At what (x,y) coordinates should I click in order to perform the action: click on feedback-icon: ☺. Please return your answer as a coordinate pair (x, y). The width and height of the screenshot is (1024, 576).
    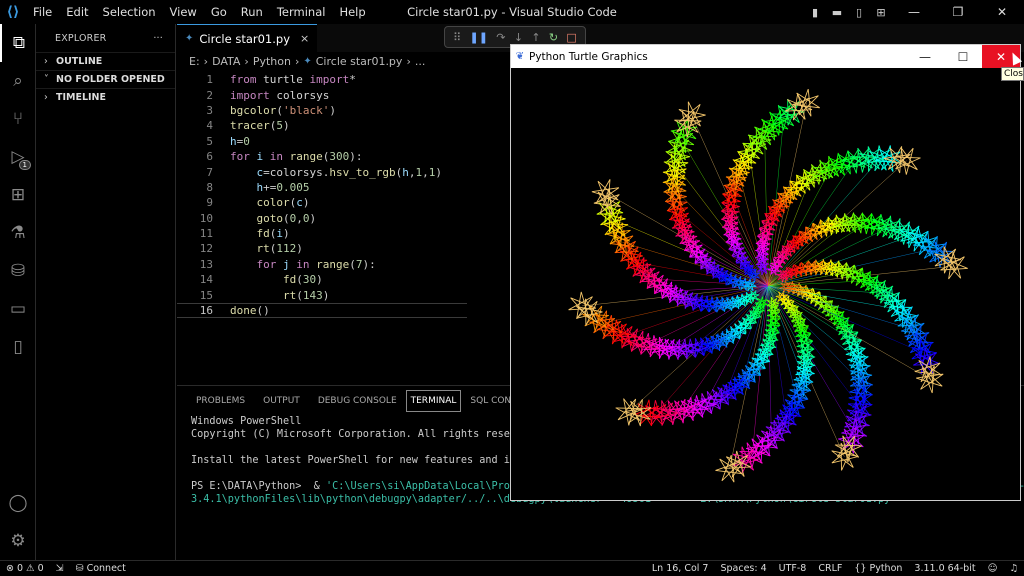
    Looking at the image, I should click on (993, 568).